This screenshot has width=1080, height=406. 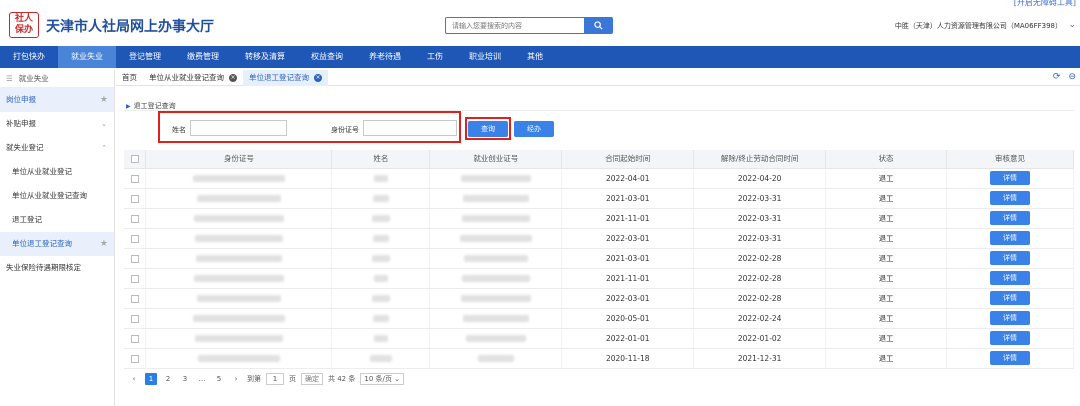 What do you see at coordinates (57, 220) in the screenshot?
I see `sidebar-item: 退工登记` at bounding box center [57, 220].